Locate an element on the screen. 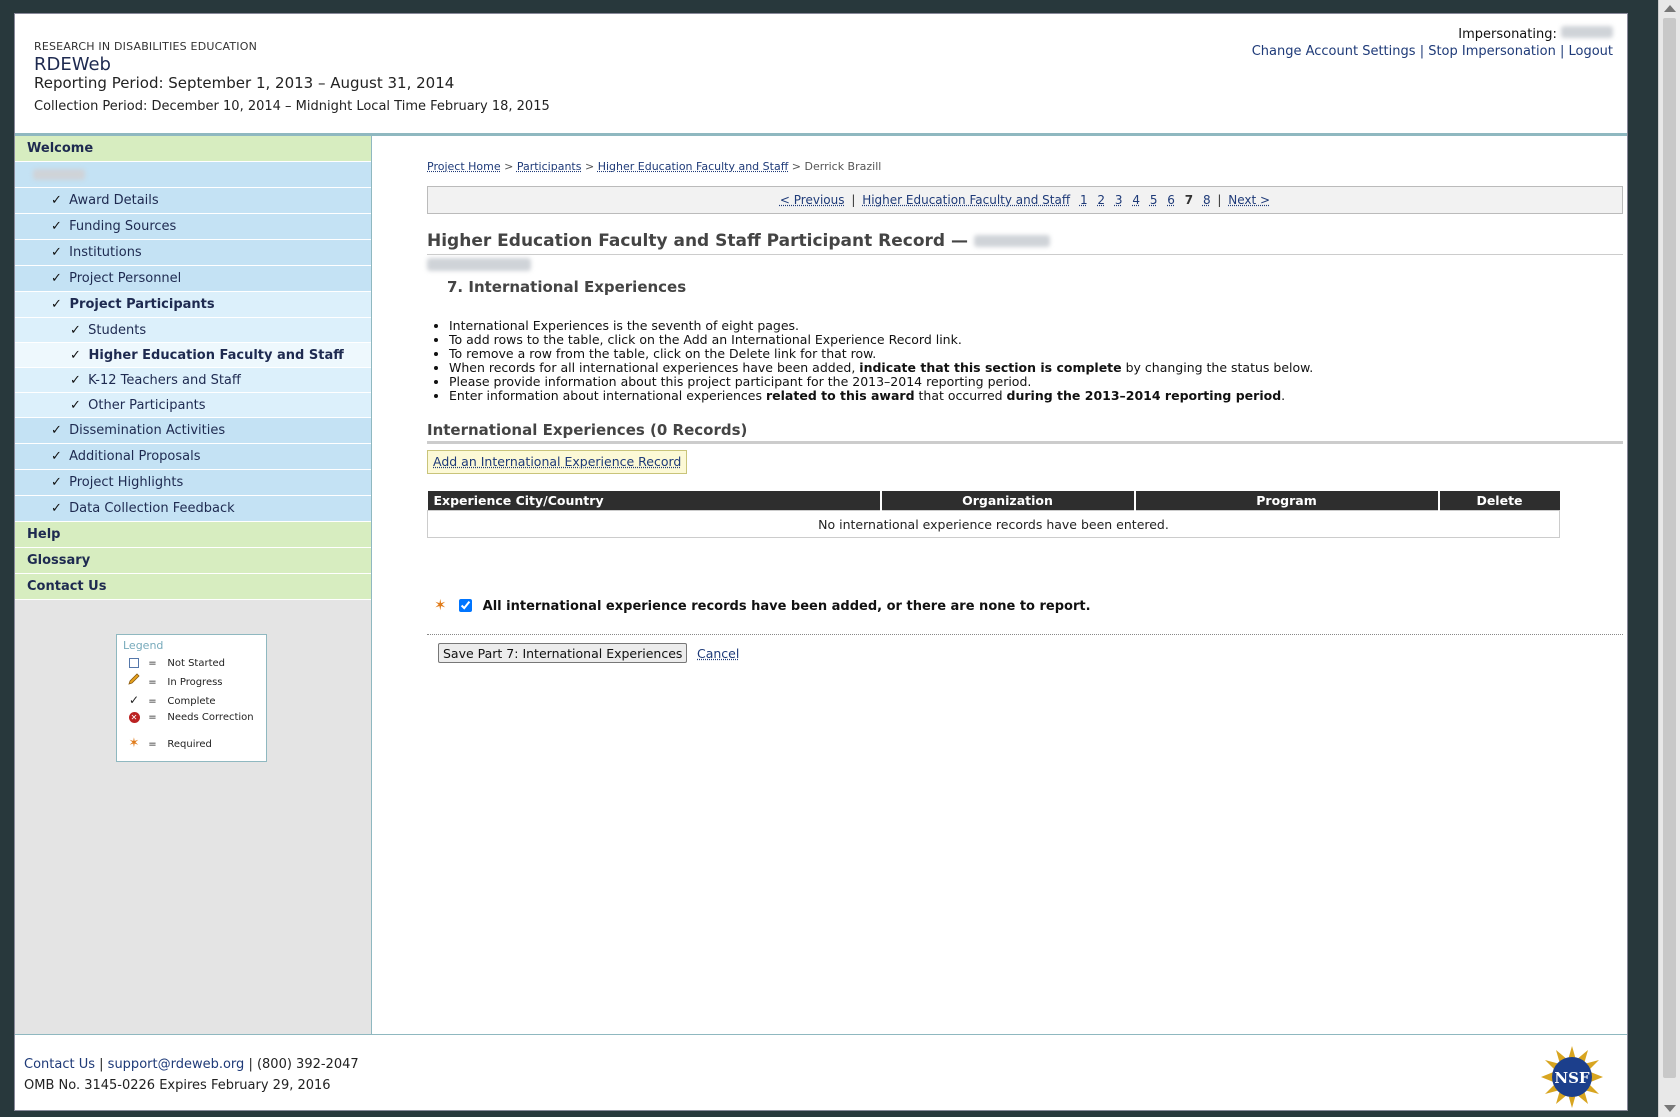 This screenshot has height=1117, width=1680. nav-contact-us: Contact Us is located at coordinates (193, 587).